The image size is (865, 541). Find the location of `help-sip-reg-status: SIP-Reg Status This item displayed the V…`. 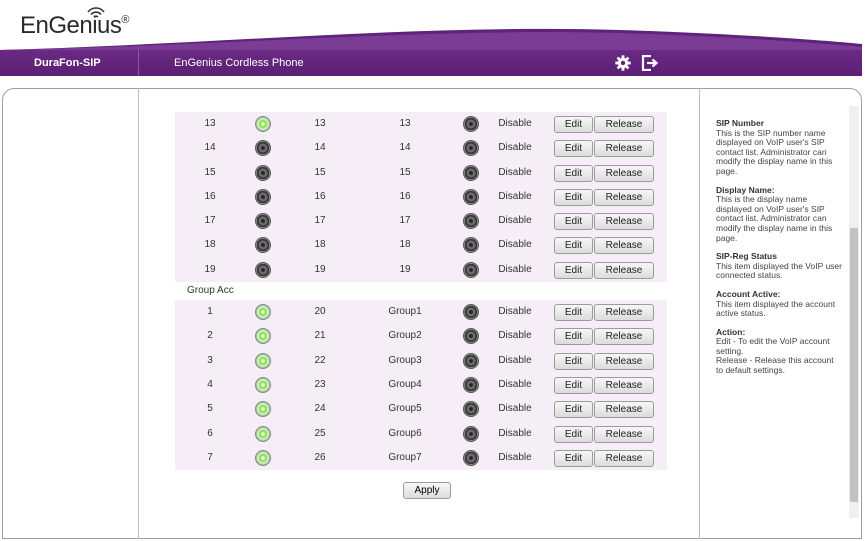

help-sip-reg-status: SIP-Reg Status This item displayed the V… is located at coordinates (779, 266).